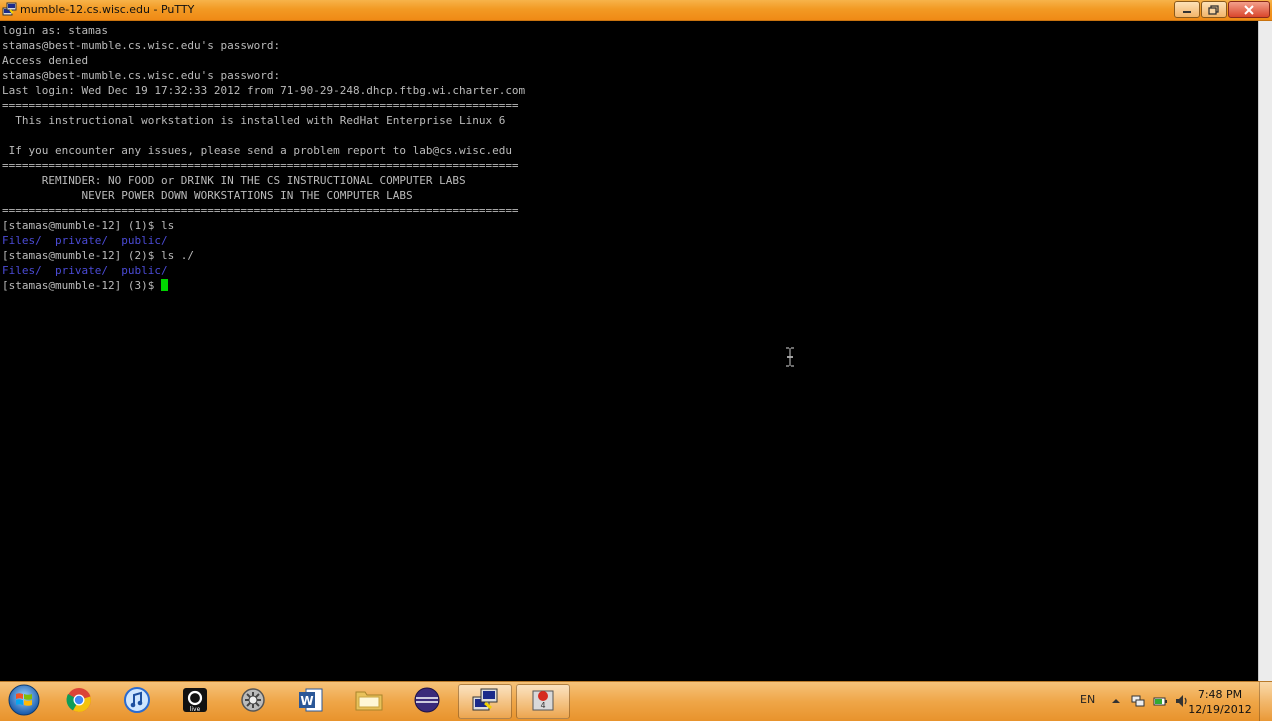 The width and height of the screenshot is (1272, 721). I want to click on recorder-icon: 4, so click(543, 702).